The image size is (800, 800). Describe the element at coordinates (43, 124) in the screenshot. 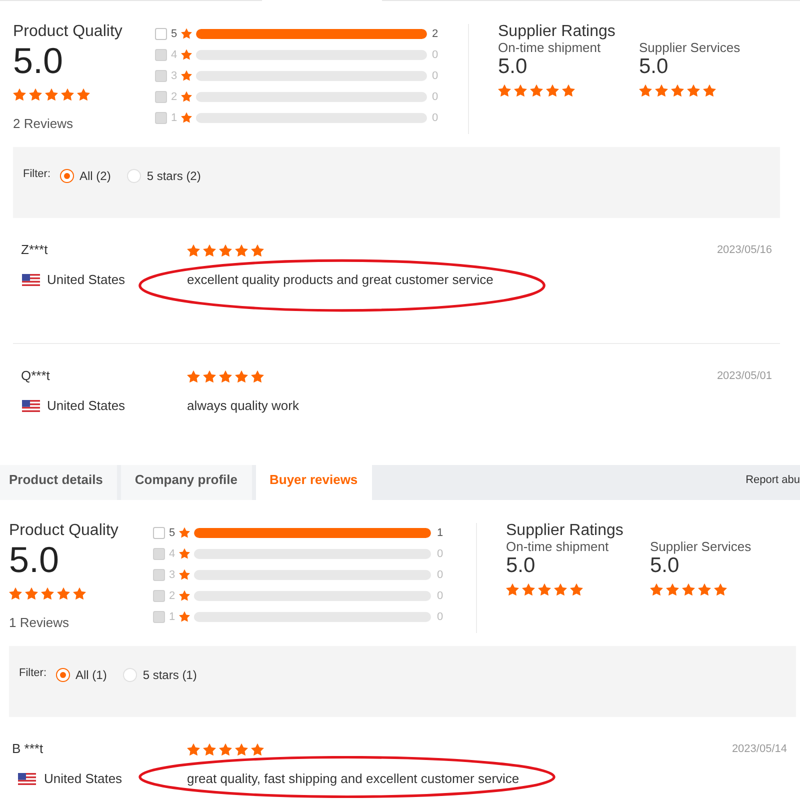

I see `review-count: 2 Reviews` at that location.